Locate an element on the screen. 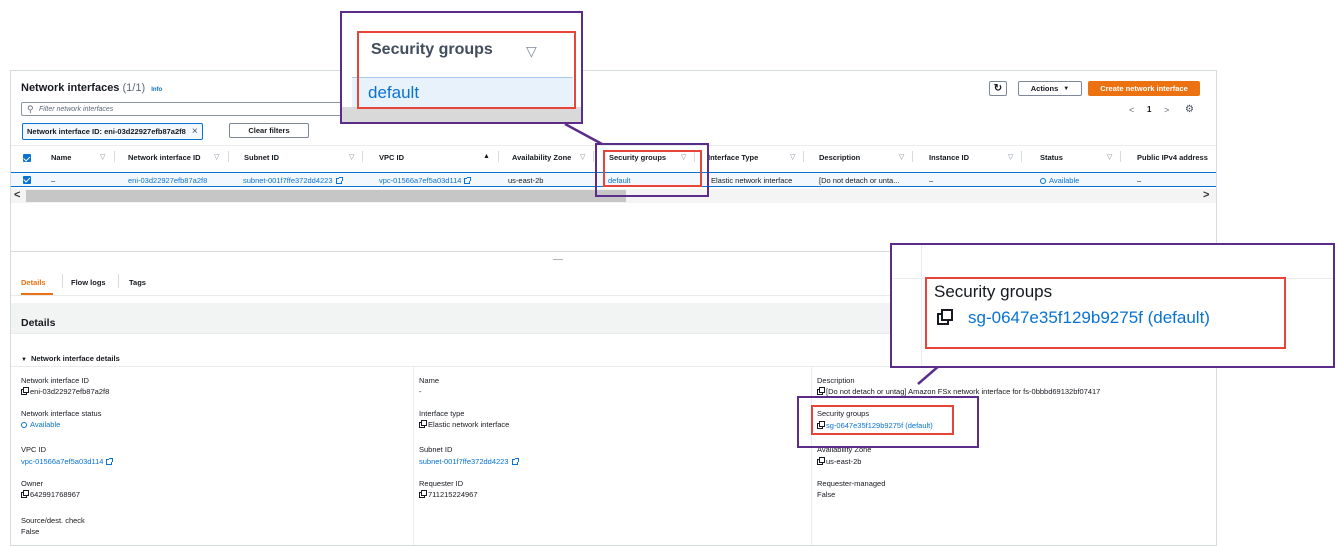 The image size is (1337, 546). zoom-security-group-link: default is located at coordinates (394, 92).